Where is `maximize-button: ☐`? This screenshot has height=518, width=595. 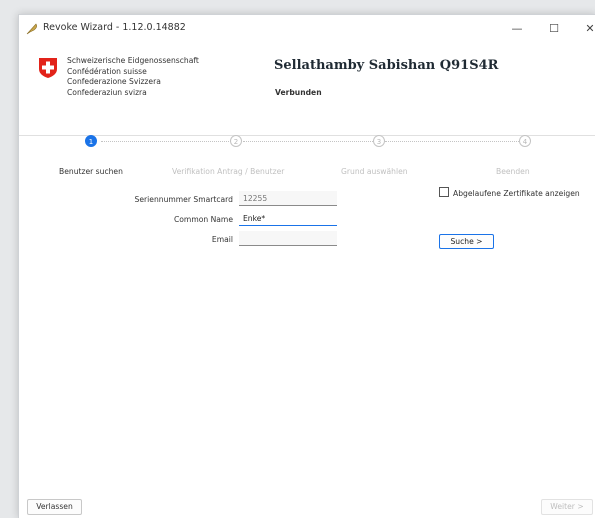
maximize-button: ☐ is located at coordinates (554, 29).